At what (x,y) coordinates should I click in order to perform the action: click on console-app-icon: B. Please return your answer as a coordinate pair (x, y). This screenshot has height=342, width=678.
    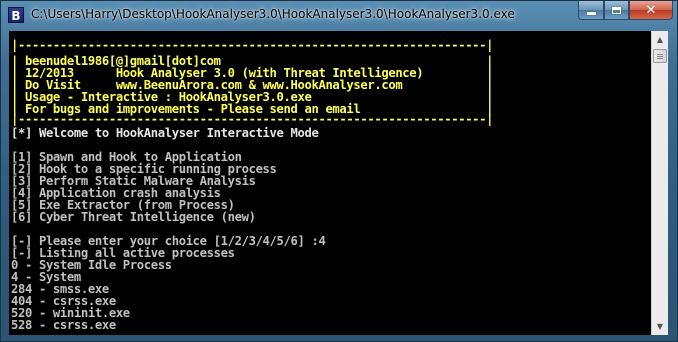
    Looking at the image, I should click on (16, 15).